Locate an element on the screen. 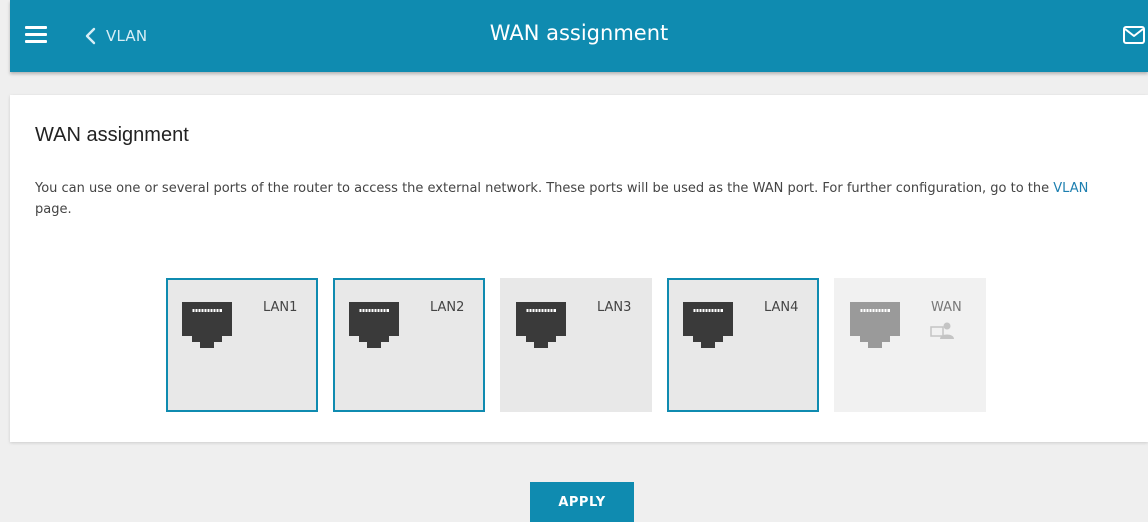  port-label: LAN1 is located at coordinates (280, 307).